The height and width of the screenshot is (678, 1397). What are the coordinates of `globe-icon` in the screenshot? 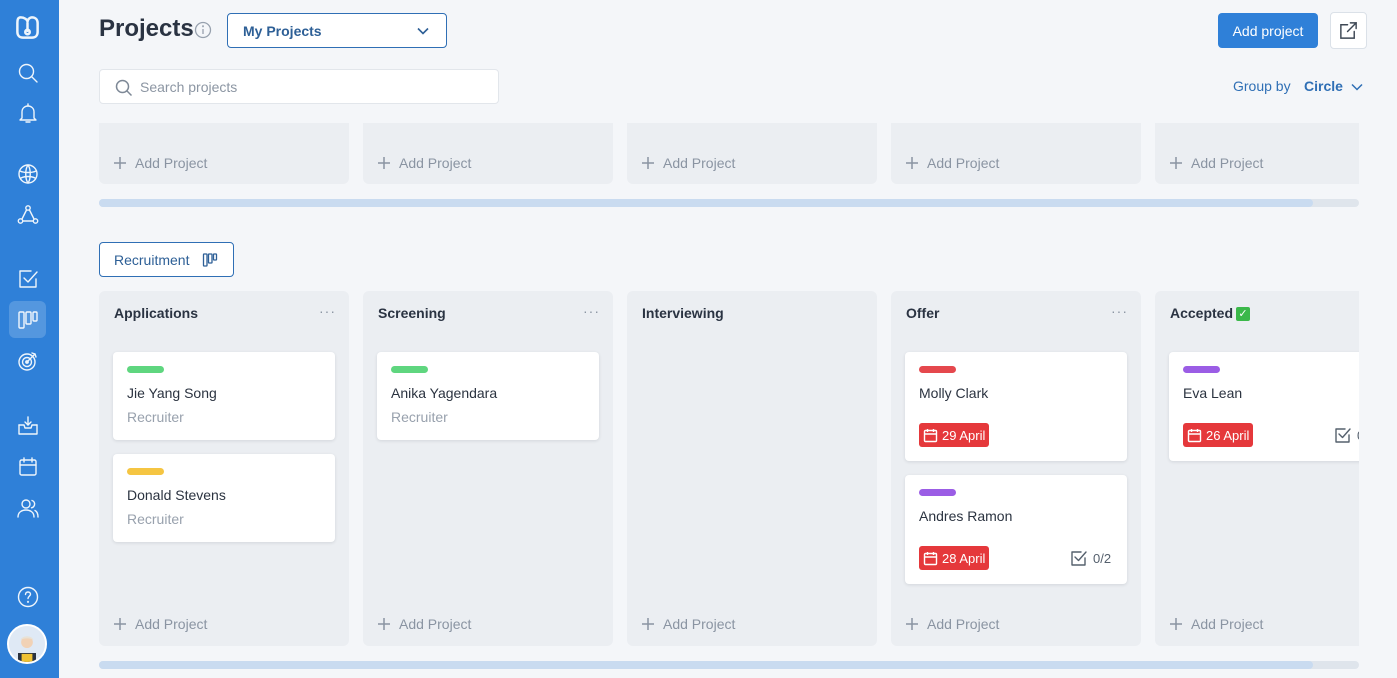 It's located at (27, 173).